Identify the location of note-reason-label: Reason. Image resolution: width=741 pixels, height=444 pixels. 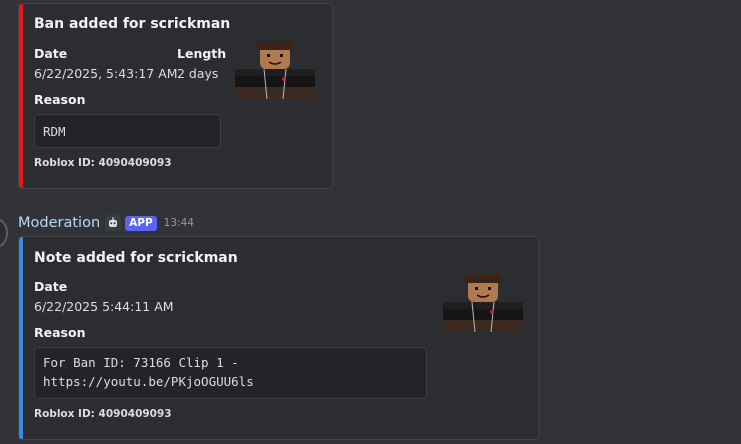
(60, 332).